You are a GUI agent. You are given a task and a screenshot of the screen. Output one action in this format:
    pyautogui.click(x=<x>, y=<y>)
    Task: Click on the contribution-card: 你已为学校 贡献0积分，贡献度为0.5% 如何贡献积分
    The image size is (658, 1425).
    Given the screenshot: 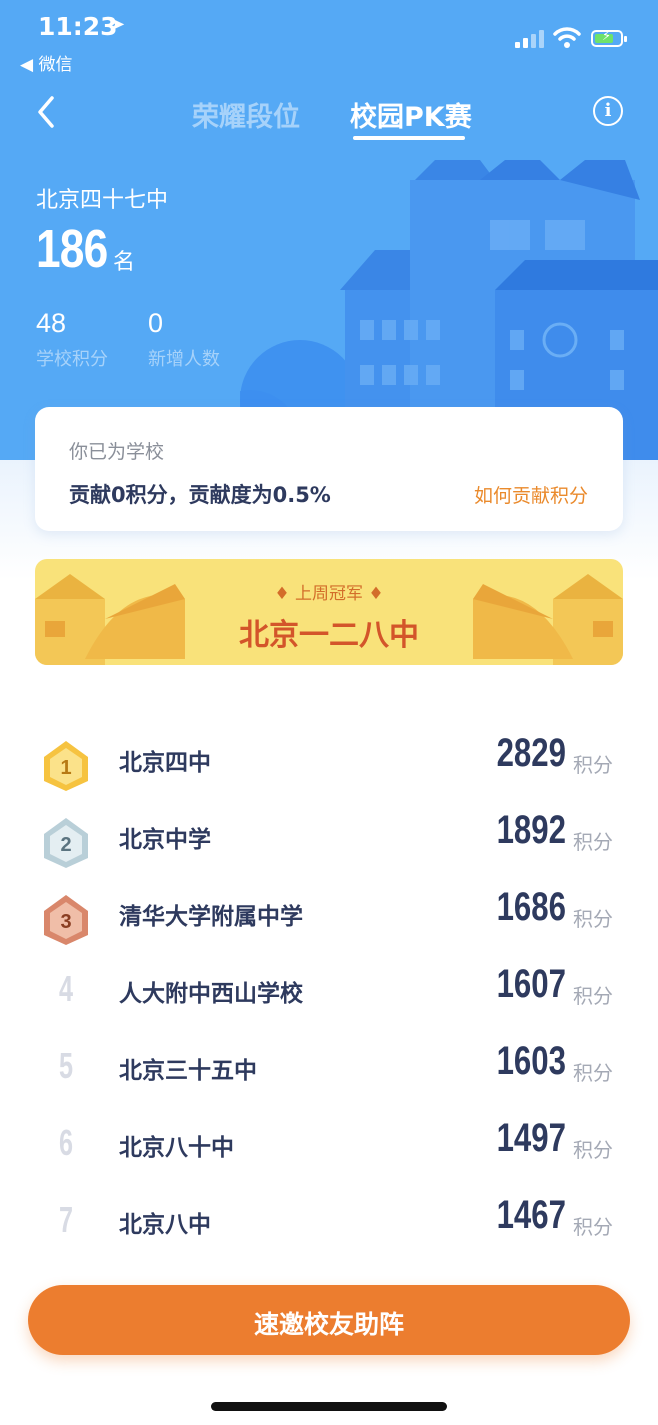 What is the action you would take?
    pyautogui.click(x=329, y=469)
    